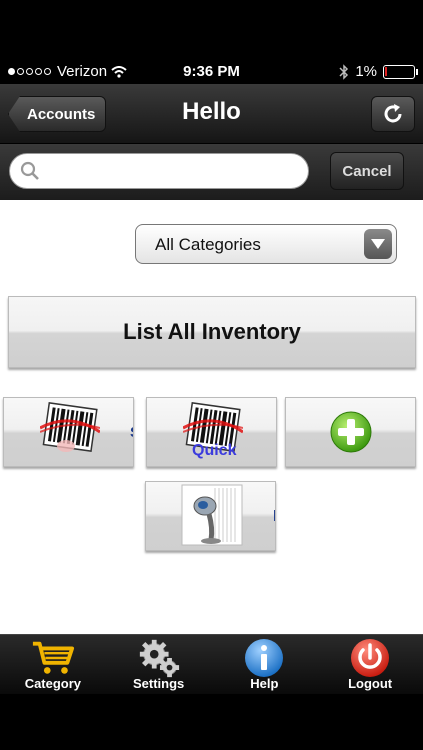 The height and width of the screenshot is (750, 423). I want to click on scan-tile-label: S, so click(131, 432).